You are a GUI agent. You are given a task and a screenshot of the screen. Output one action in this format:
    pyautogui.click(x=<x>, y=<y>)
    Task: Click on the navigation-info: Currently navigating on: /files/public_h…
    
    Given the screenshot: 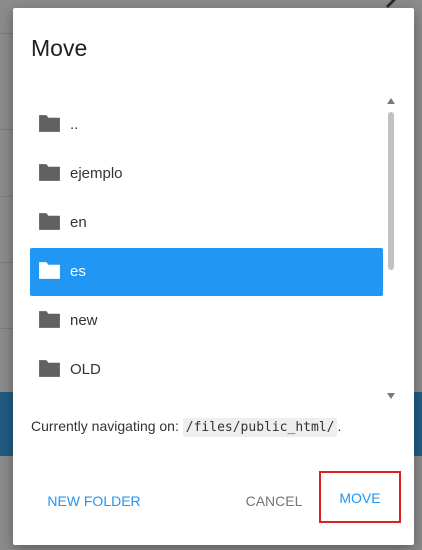 What is the action you would take?
    pyautogui.click(x=186, y=427)
    